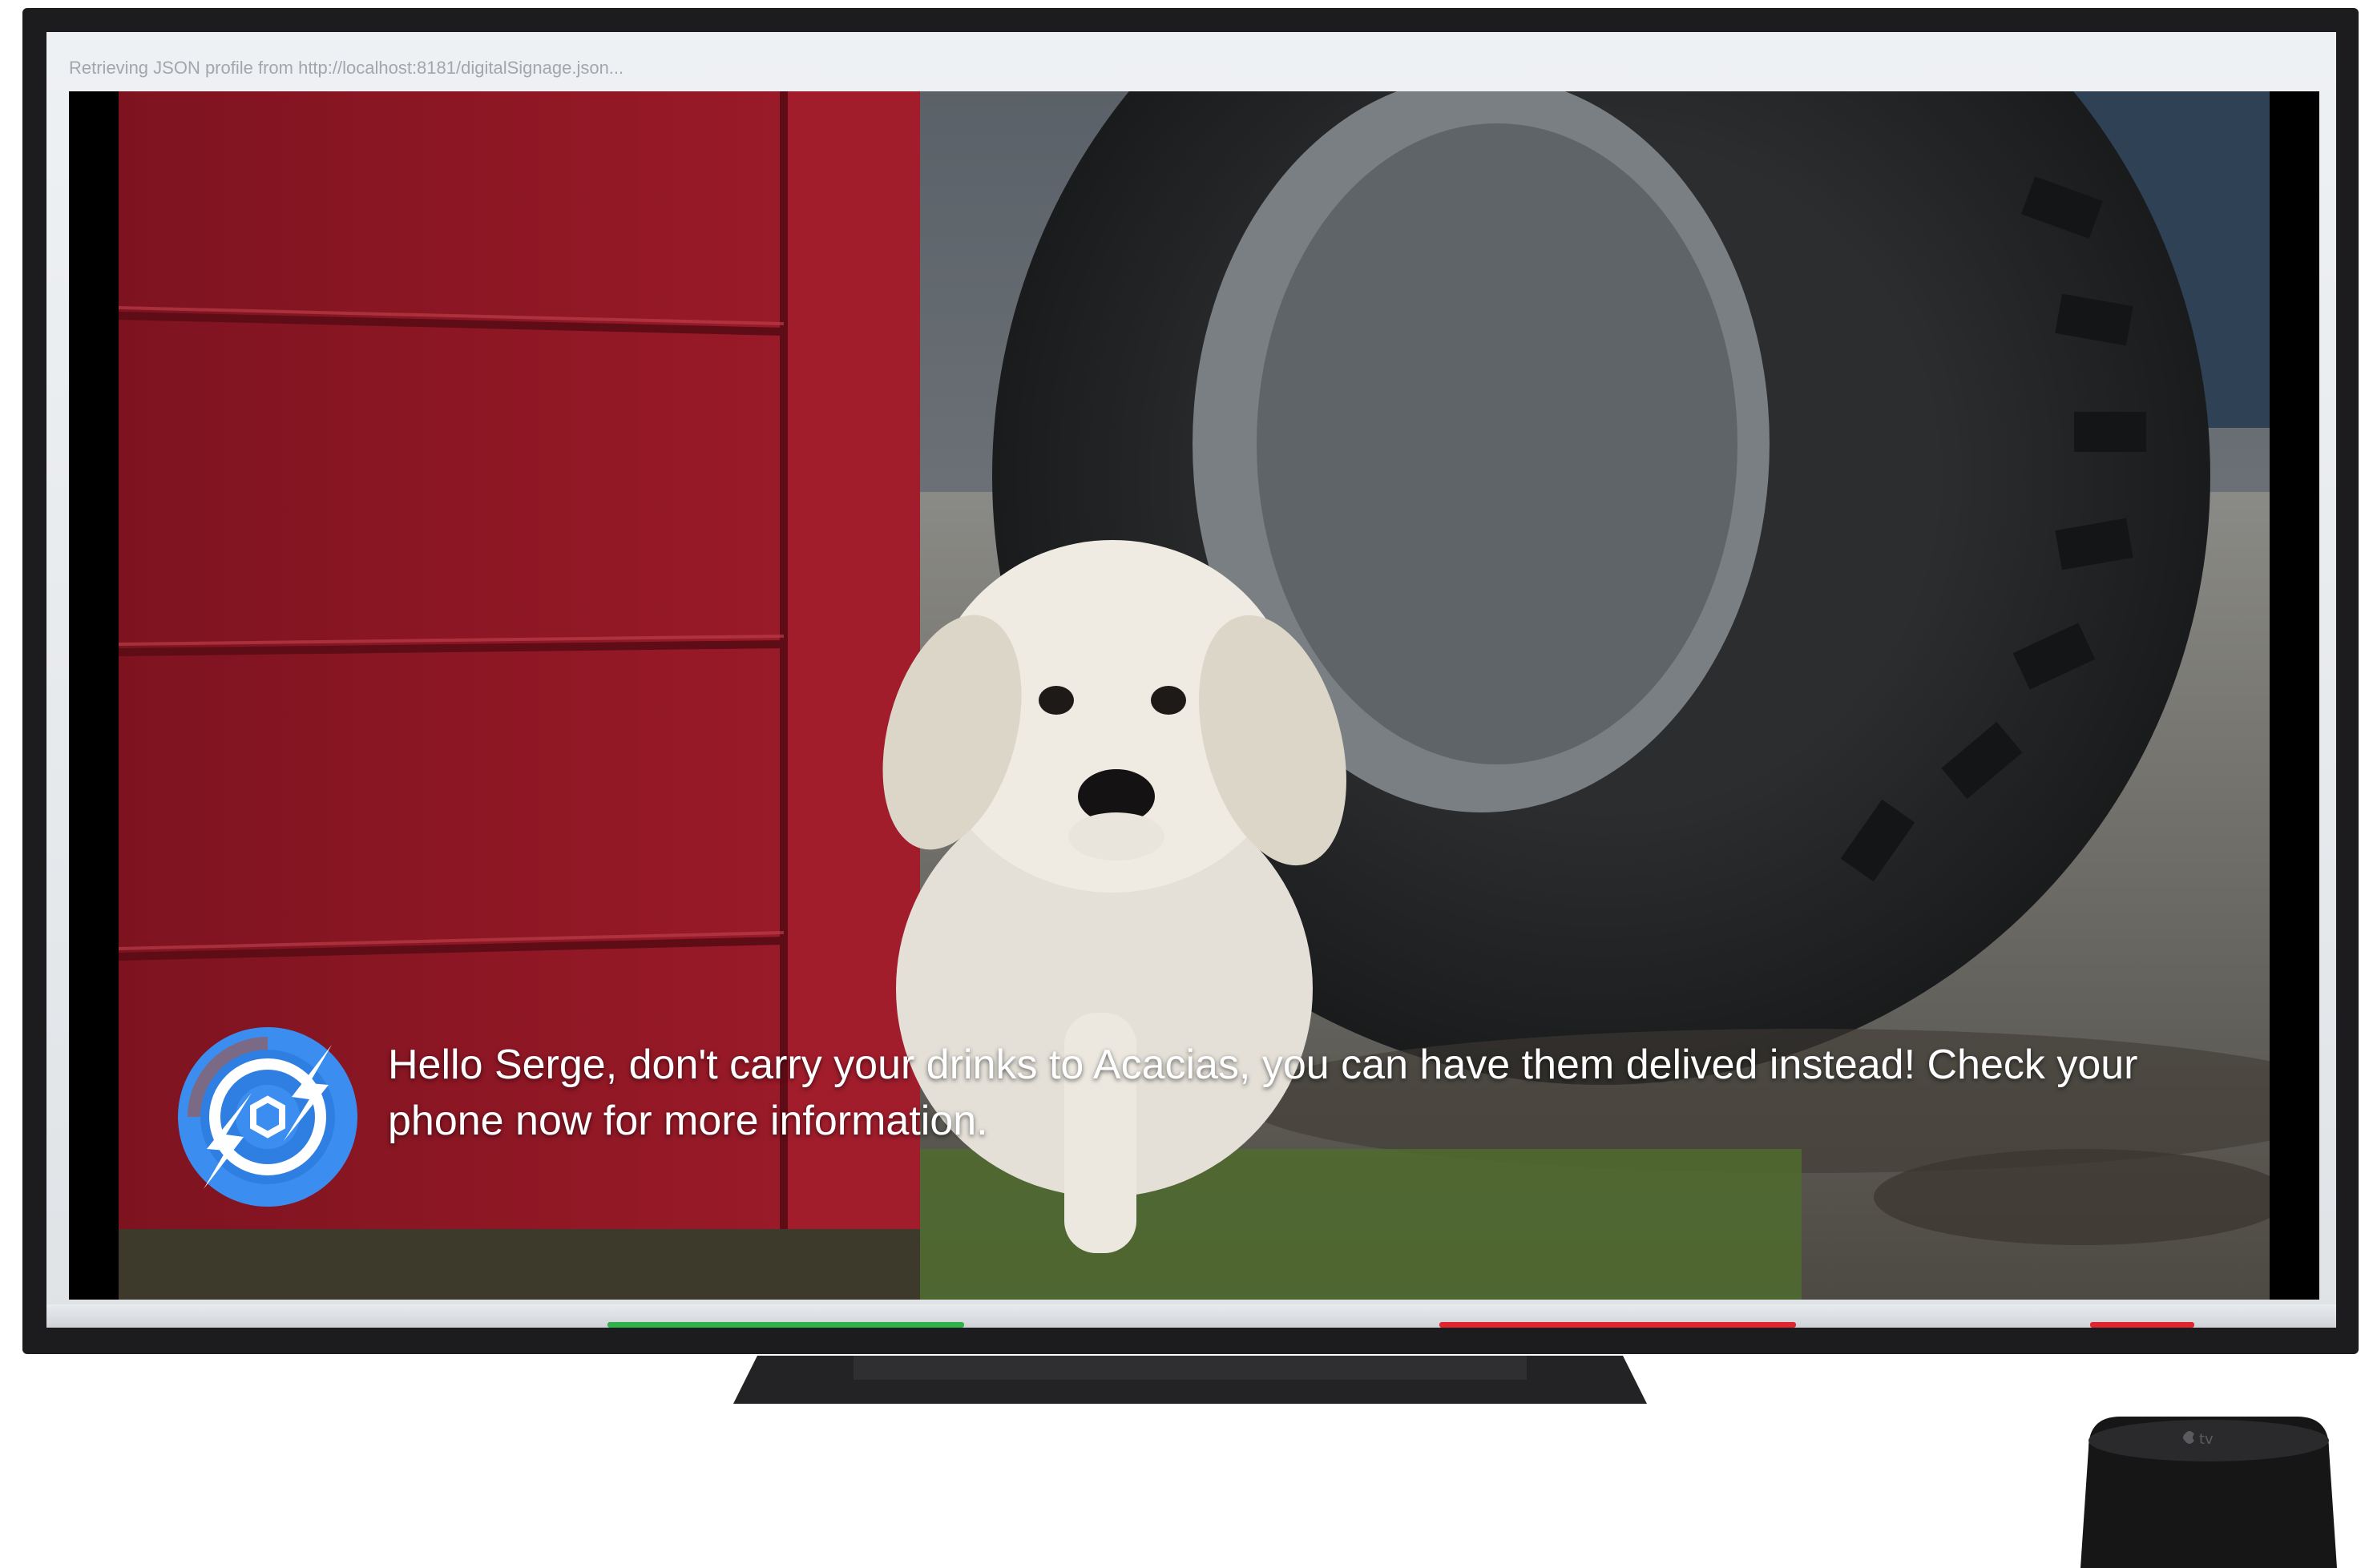  I want to click on screen-bottom-bar, so click(1191, 1316).